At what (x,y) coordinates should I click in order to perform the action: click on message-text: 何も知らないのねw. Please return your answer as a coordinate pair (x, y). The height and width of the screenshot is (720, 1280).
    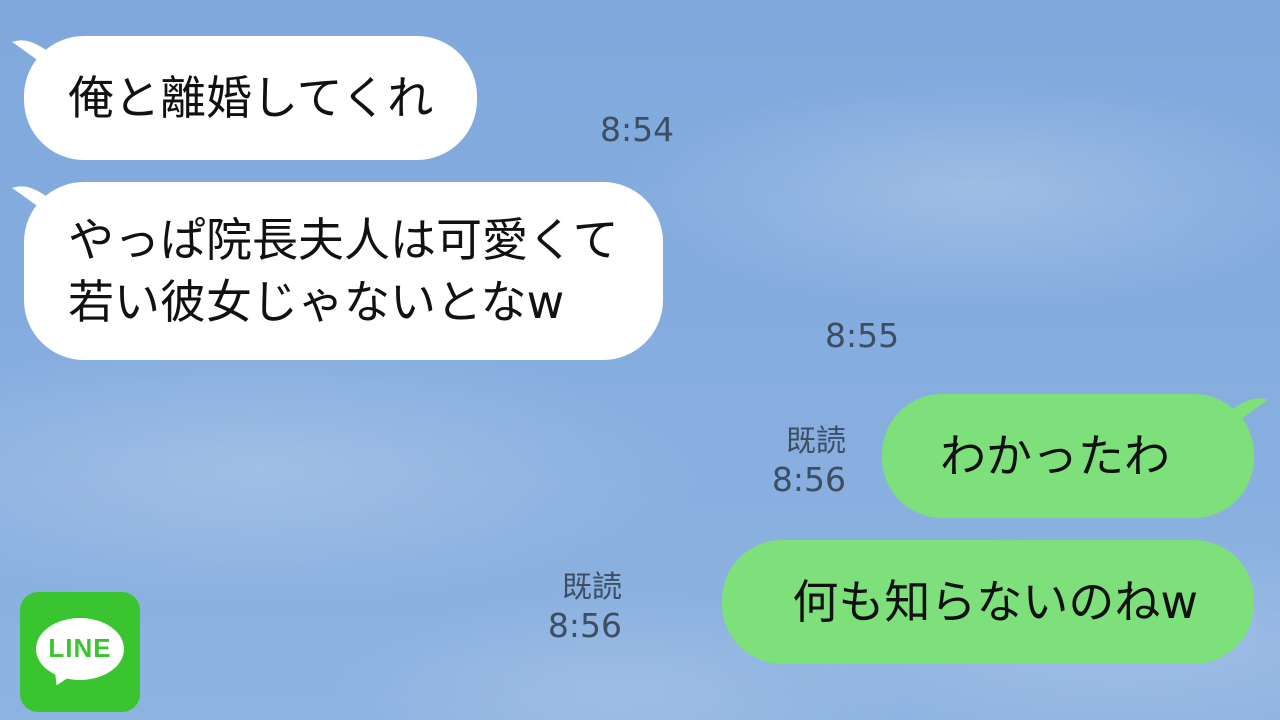
    Looking at the image, I should click on (995, 602).